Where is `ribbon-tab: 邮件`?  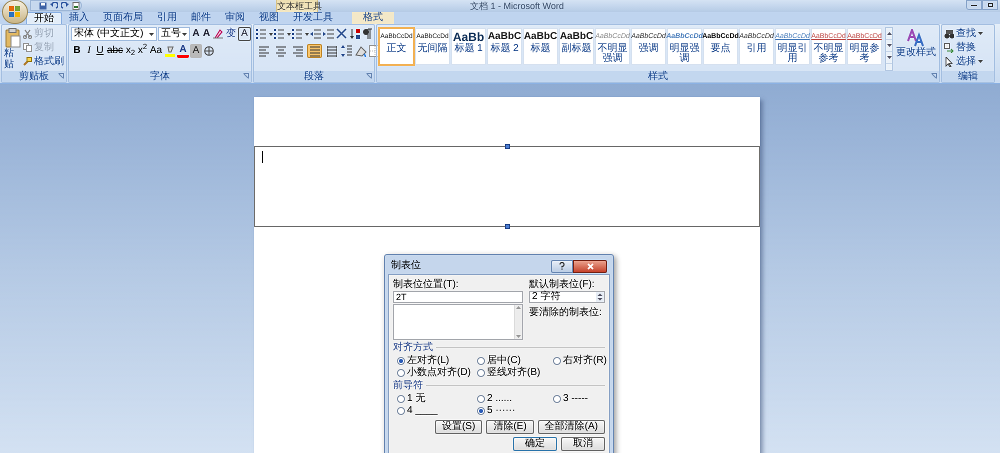
ribbon-tab: 邮件 is located at coordinates (201, 18).